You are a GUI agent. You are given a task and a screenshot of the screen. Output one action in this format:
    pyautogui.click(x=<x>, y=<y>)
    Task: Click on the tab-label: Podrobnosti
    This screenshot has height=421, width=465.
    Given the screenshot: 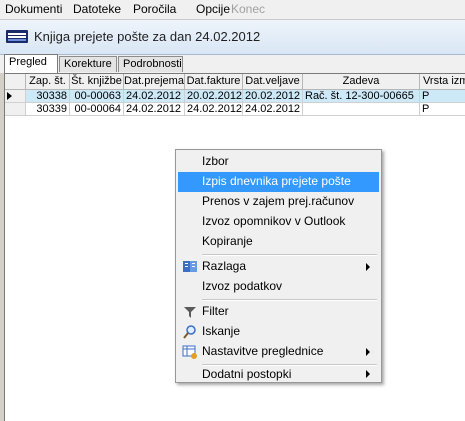 What is the action you would take?
    pyautogui.click(x=152, y=64)
    